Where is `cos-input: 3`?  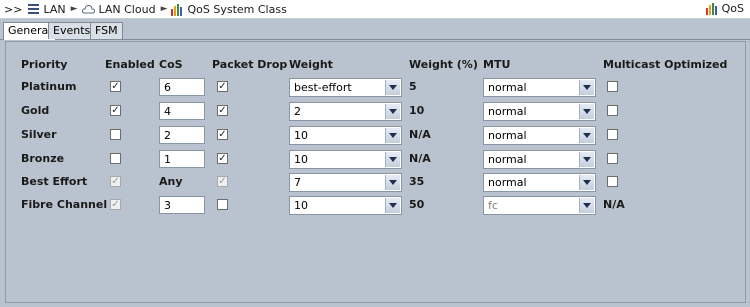
cos-input: 3 is located at coordinates (182, 205).